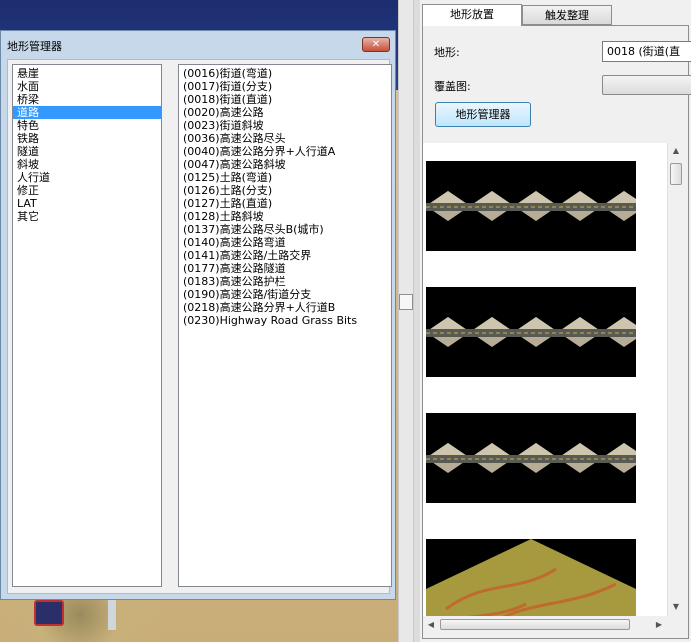  I want to click on terrain-item: (0016)街道(弯道), so click(285, 73).